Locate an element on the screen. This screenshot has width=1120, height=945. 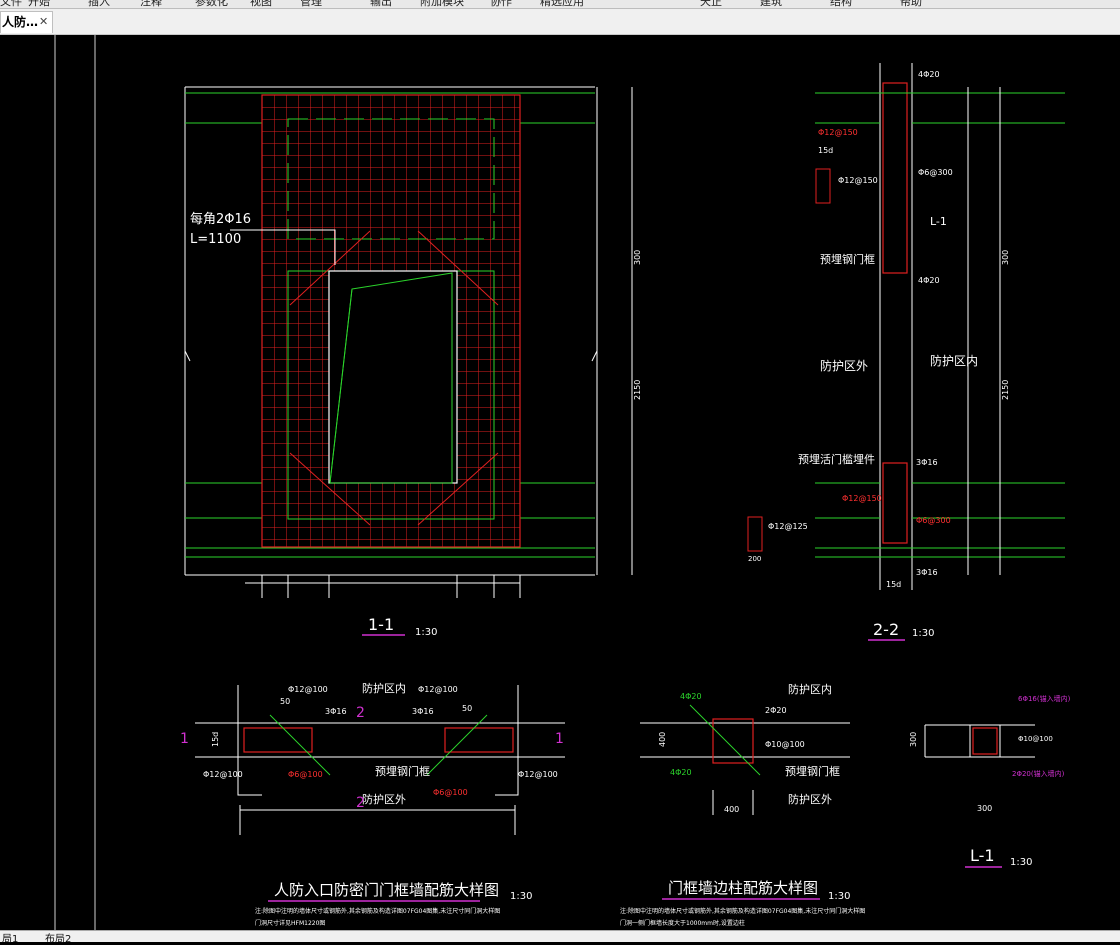
beam-label: L-1 is located at coordinates (938, 221).